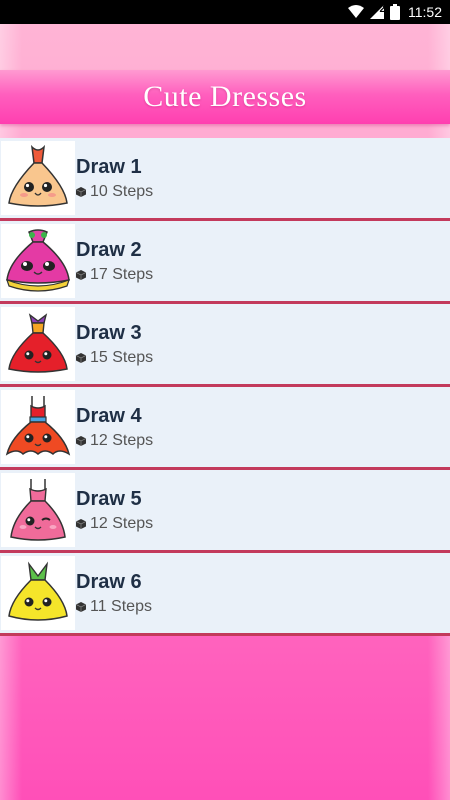 Image resolution: width=450 pixels, height=800 pixels. What do you see at coordinates (109, 166) in the screenshot?
I see `item-title: Draw 1` at bounding box center [109, 166].